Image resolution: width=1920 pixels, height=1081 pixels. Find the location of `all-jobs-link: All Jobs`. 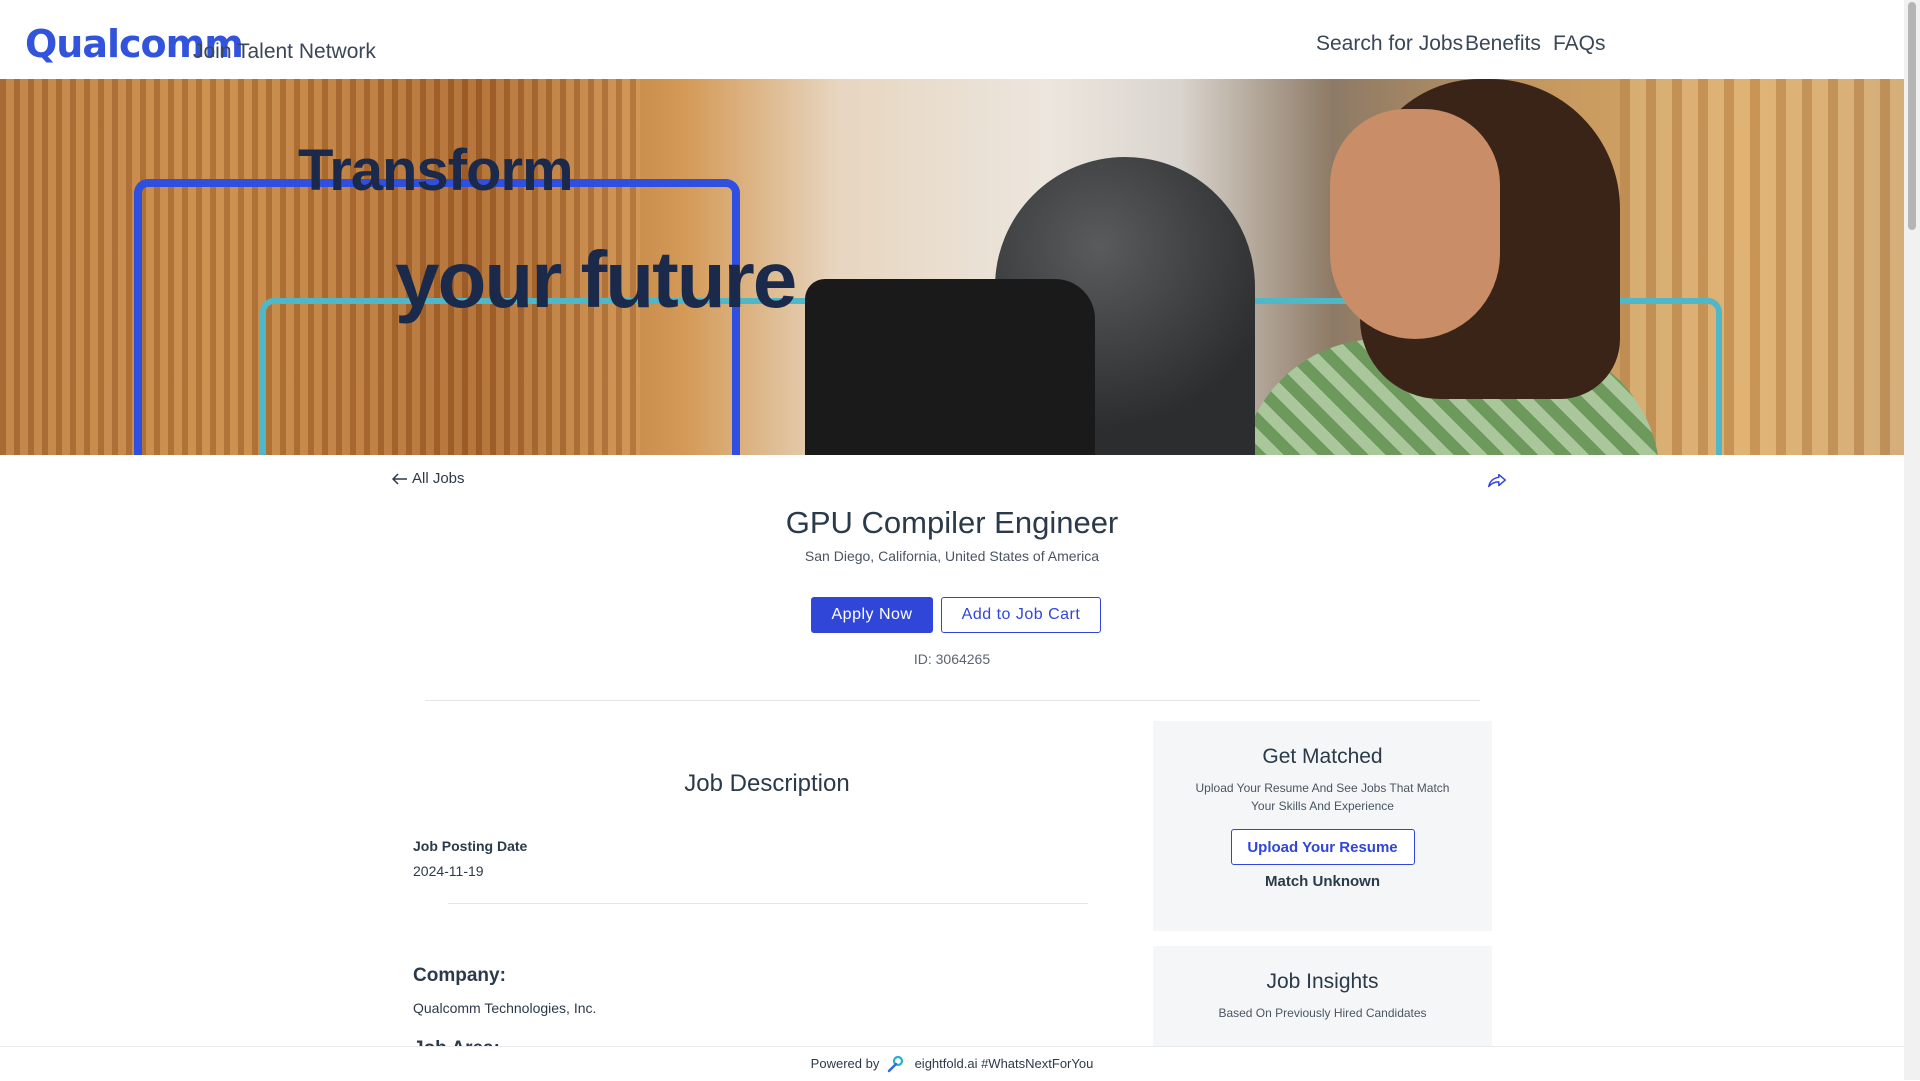

all-jobs-link: All Jobs is located at coordinates (428, 478).